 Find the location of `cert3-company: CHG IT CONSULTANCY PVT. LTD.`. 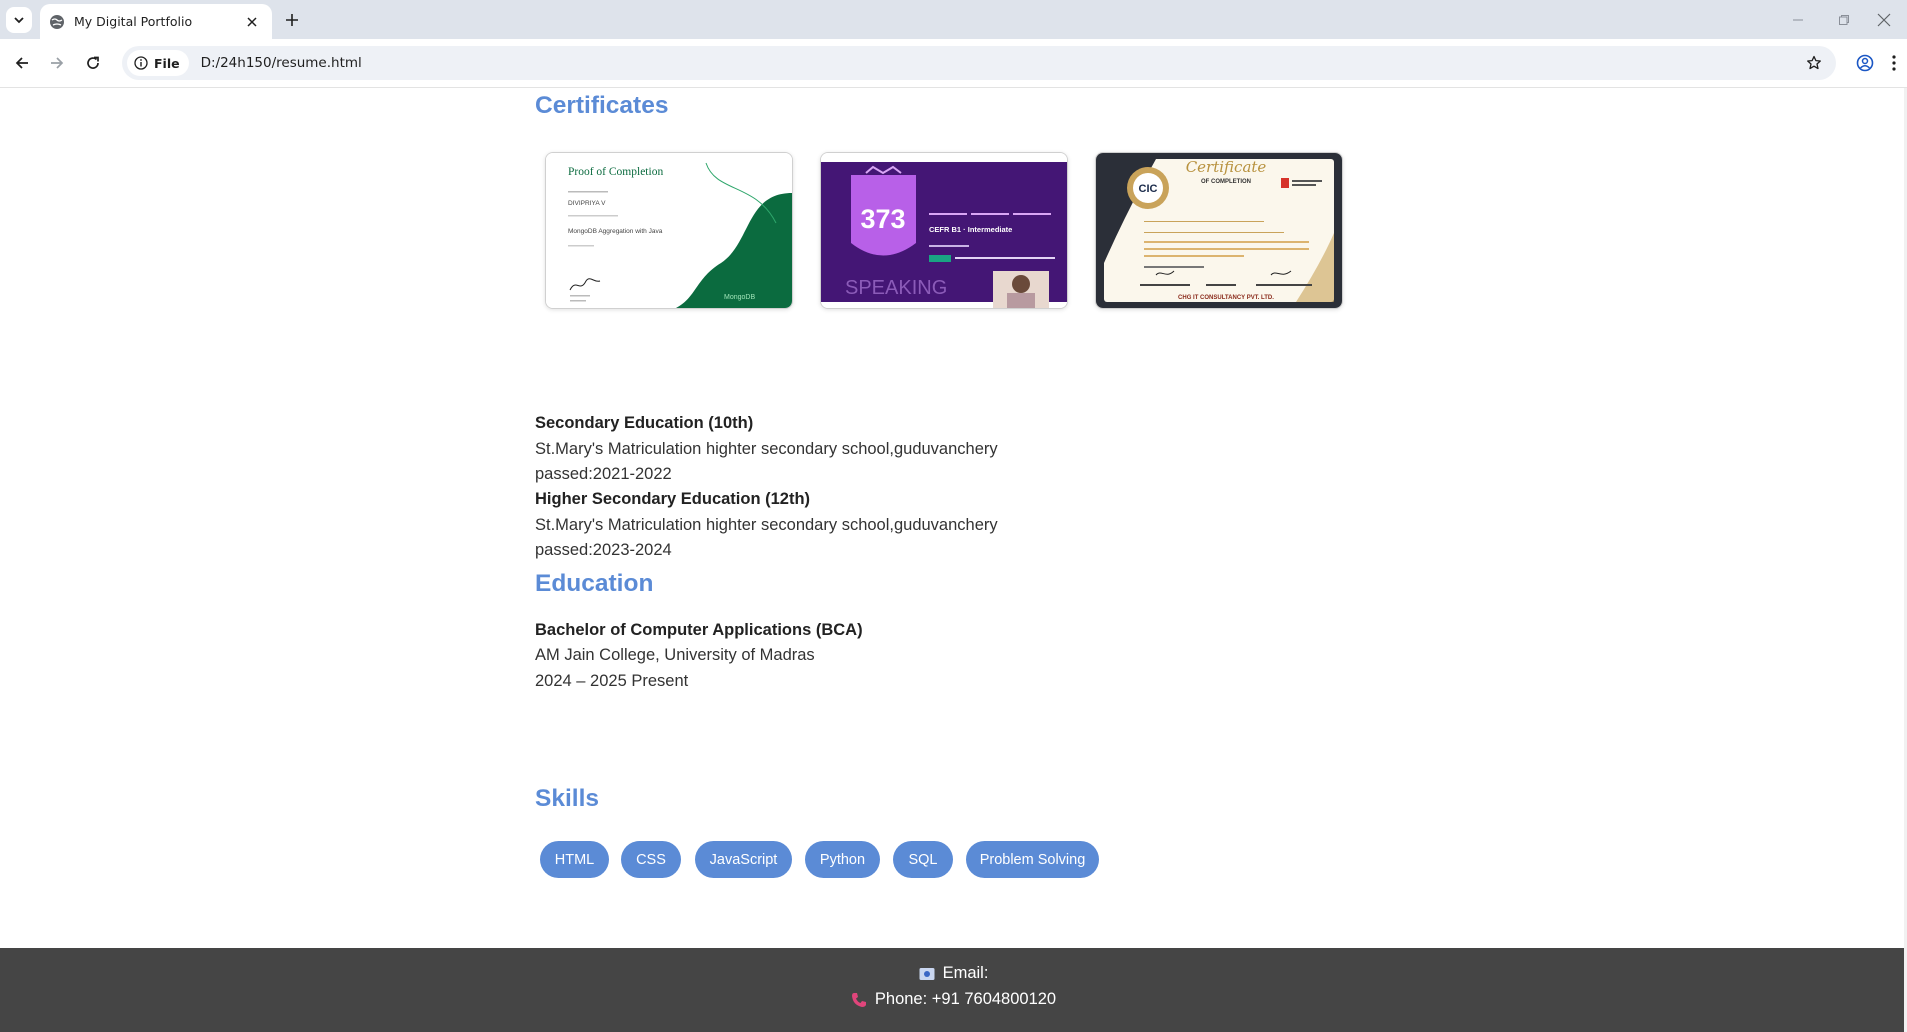

cert3-company: CHG IT CONSULTANCY PVT. LTD. is located at coordinates (1226, 298).